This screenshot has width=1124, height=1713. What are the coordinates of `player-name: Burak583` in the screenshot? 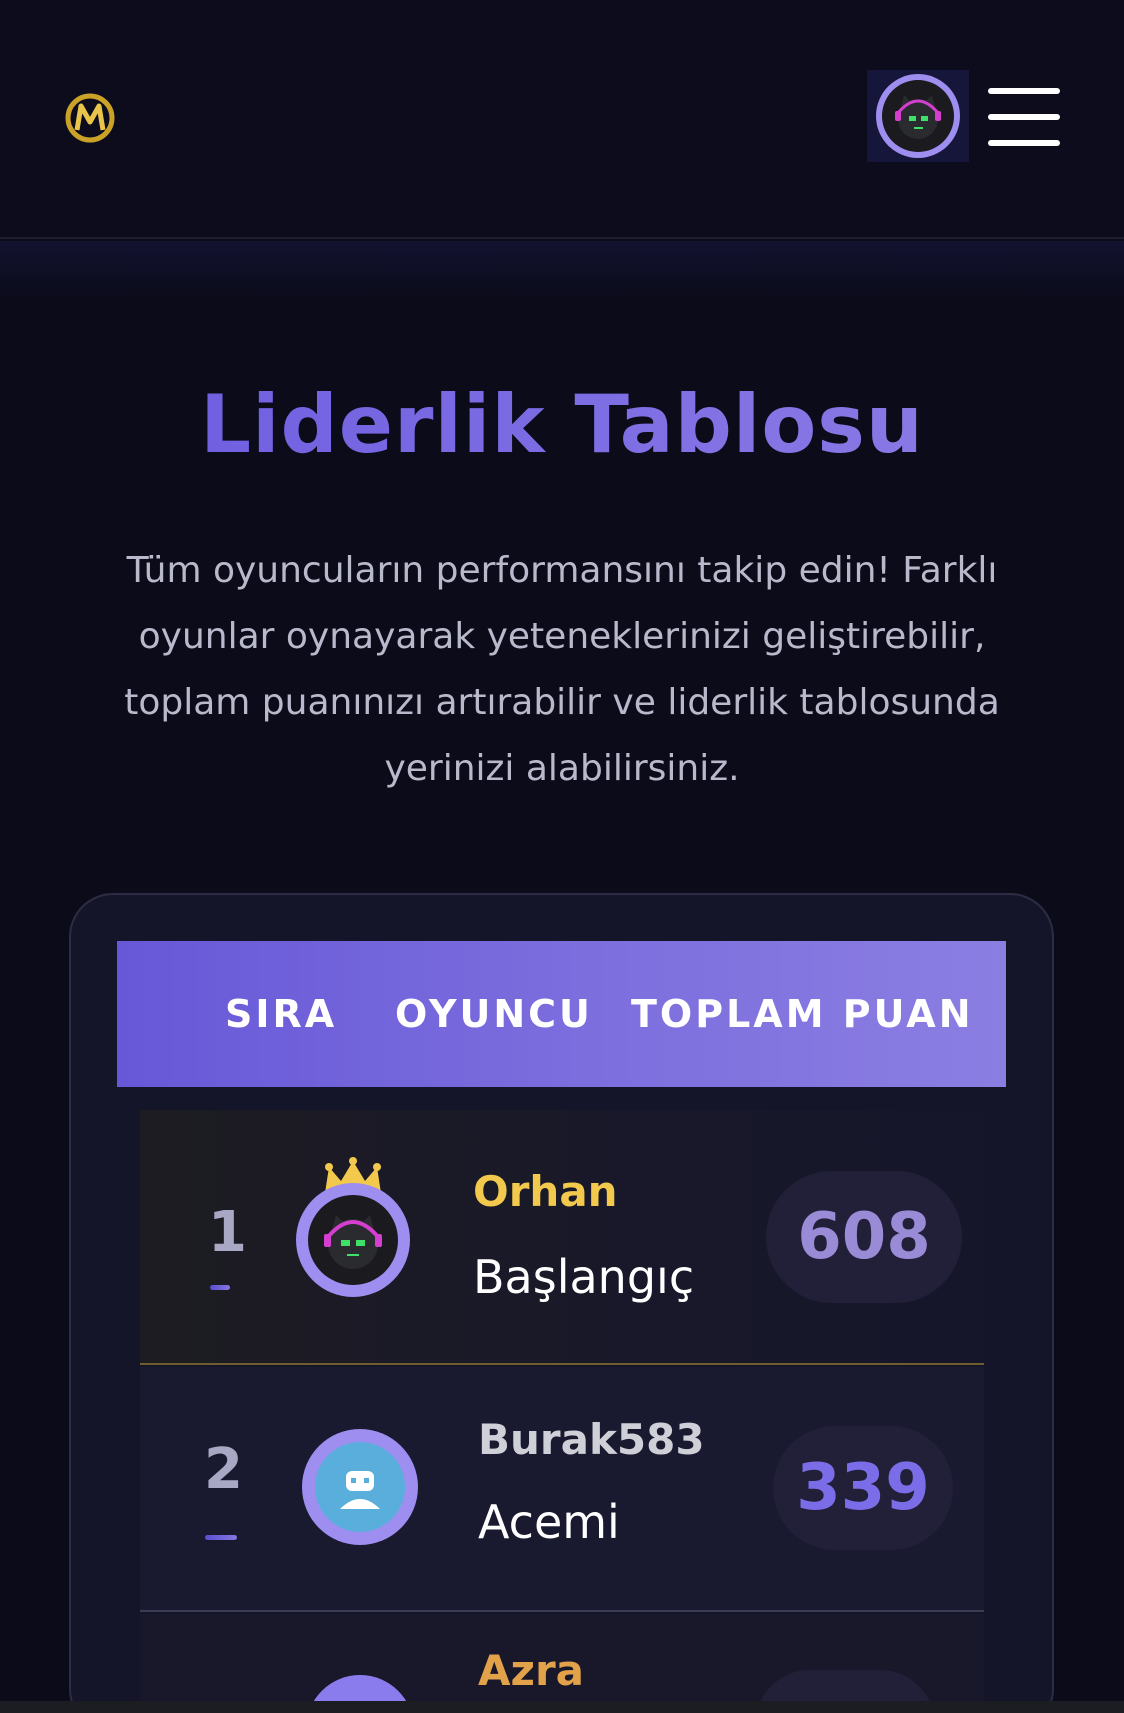 It's located at (591, 1439).